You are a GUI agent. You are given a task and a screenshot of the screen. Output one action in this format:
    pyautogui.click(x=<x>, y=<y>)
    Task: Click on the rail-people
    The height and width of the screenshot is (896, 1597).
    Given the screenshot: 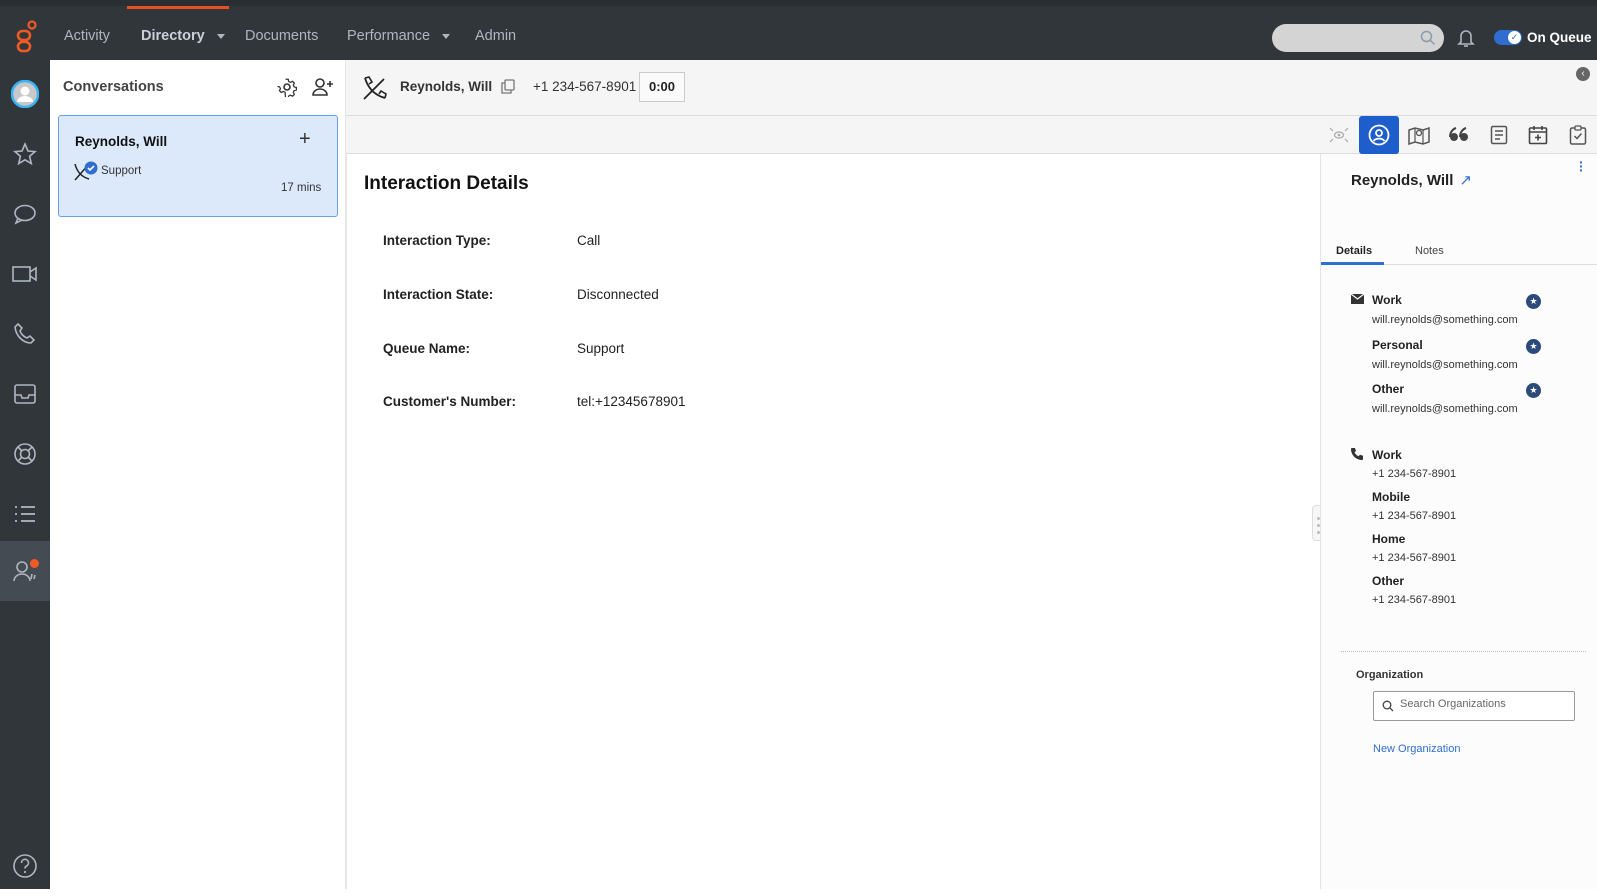 What is the action you would take?
    pyautogui.click(x=25, y=571)
    